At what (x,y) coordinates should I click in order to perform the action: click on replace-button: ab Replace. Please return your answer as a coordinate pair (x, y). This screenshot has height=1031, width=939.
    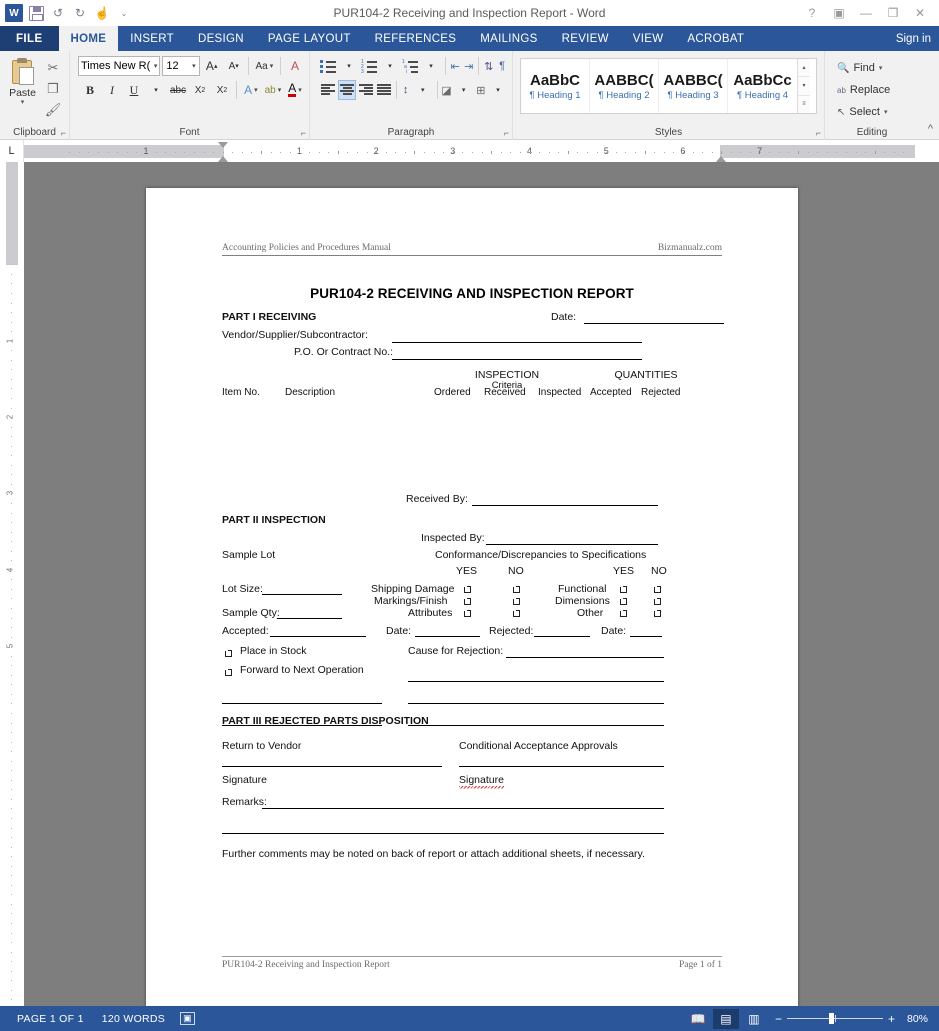
    Looking at the image, I should click on (874, 90).